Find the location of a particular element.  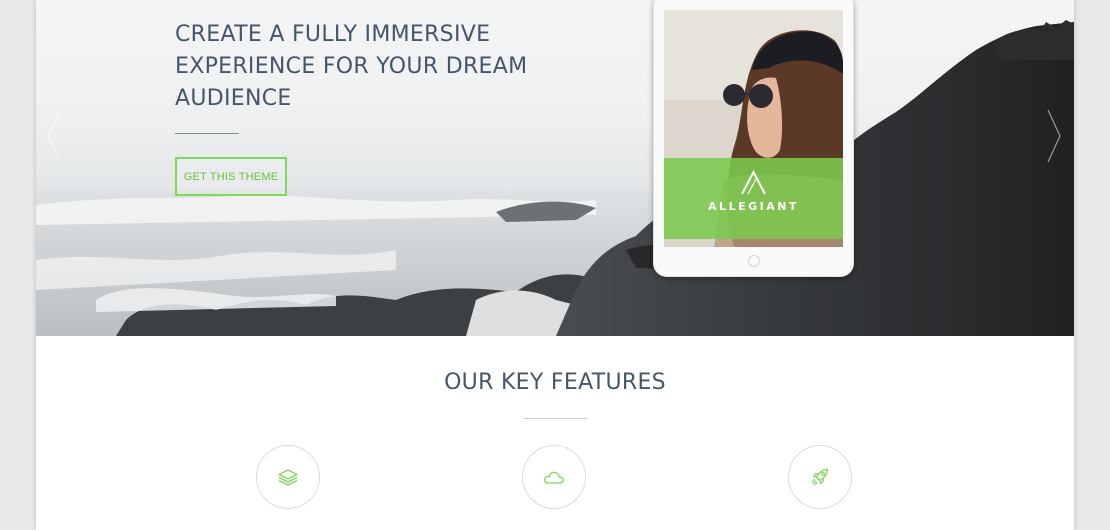

chevron-right-icon is located at coordinates (1054, 136).